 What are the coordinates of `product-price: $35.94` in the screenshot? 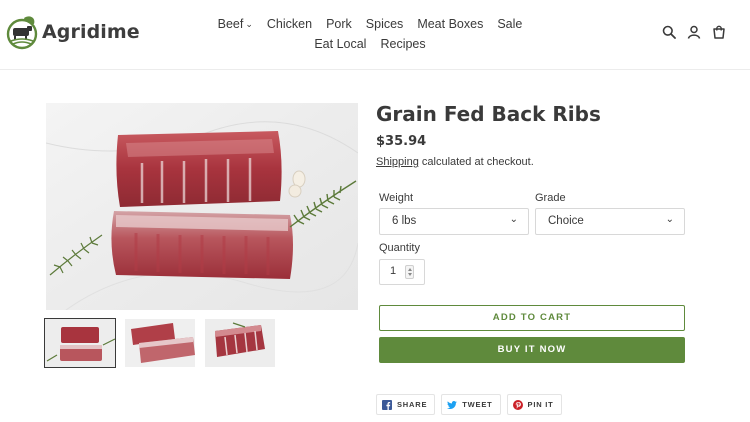 It's located at (401, 141).